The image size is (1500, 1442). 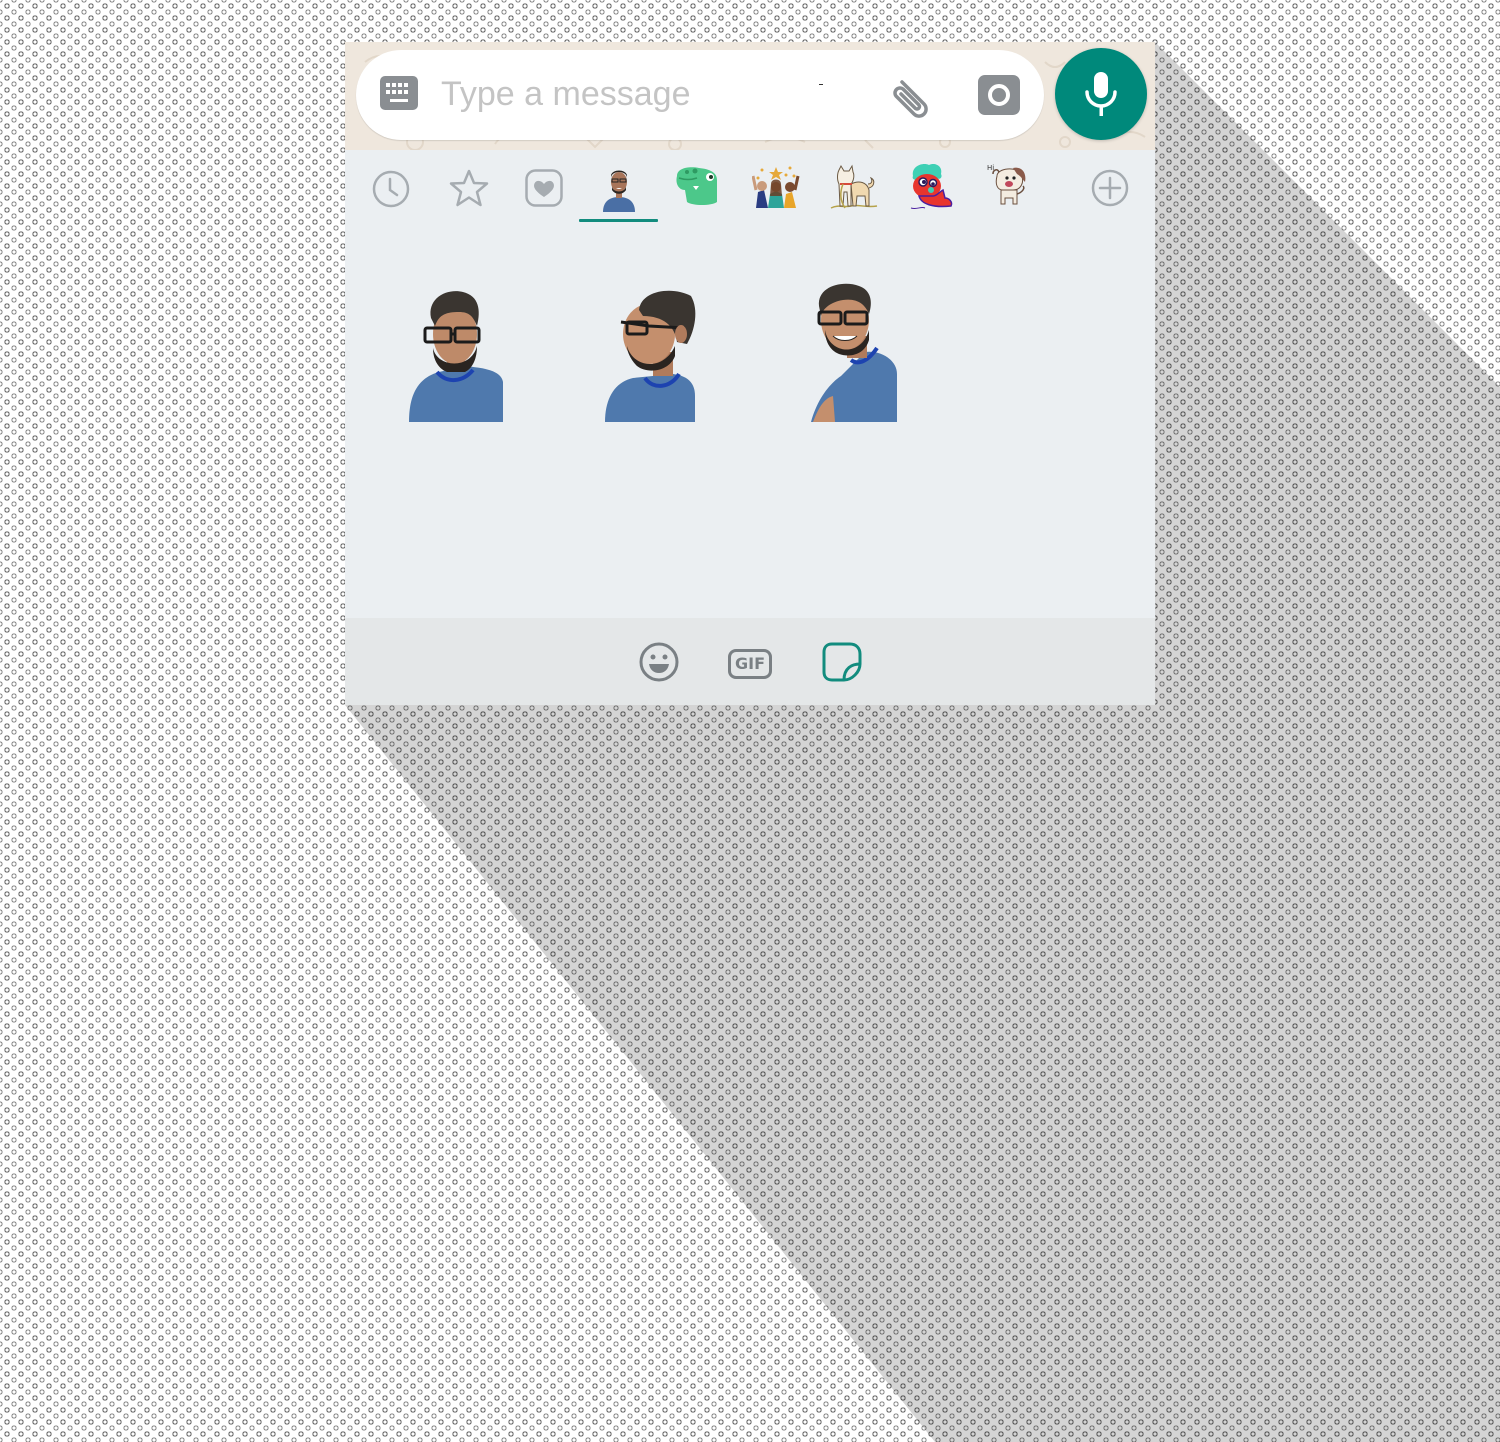 I want to click on tab-recent, so click(x=390, y=187).